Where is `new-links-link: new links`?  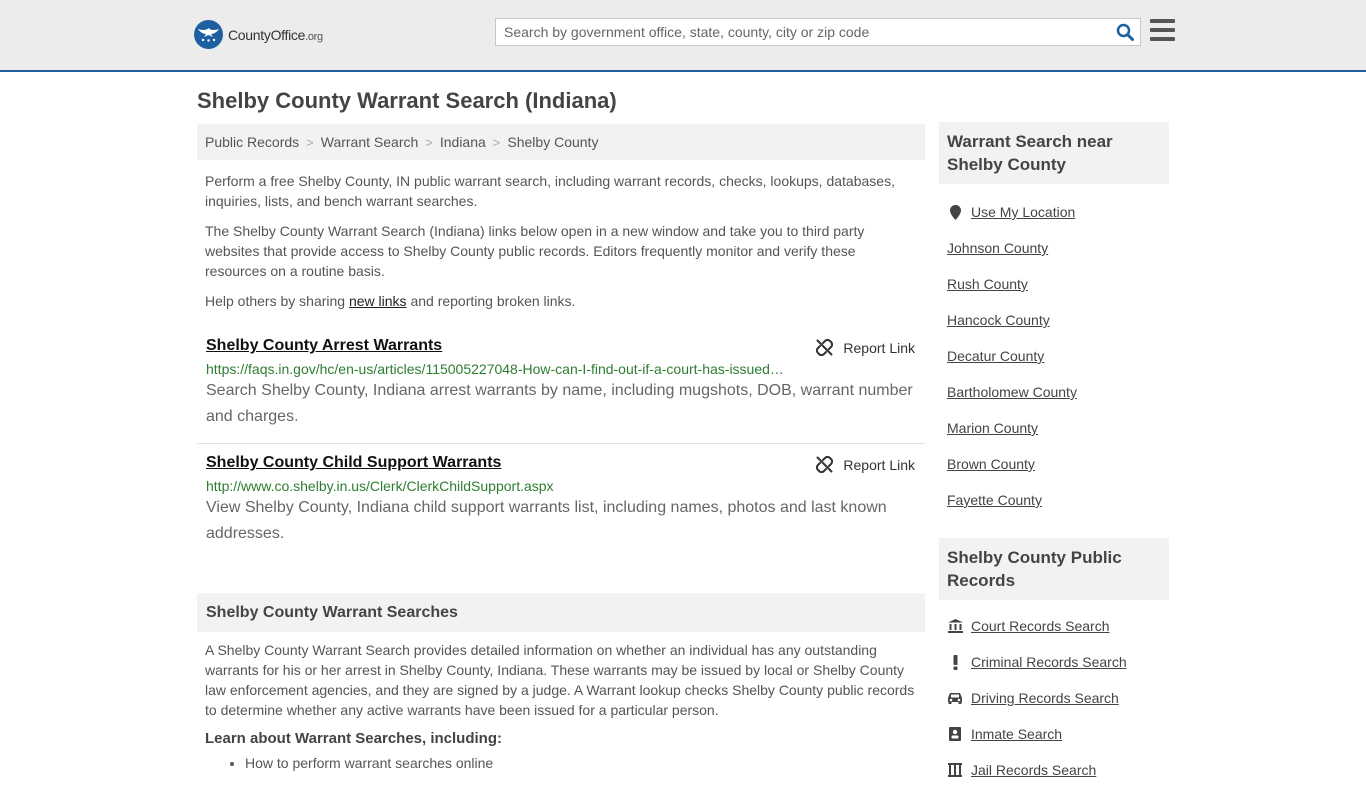 new-links-link: new links is located at coordinates (378, 301).